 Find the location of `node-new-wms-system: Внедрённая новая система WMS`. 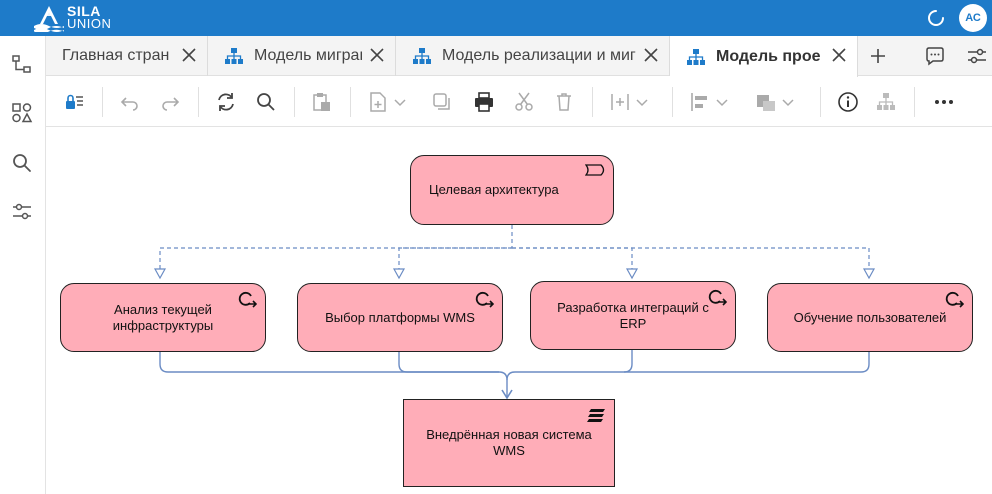

node-new-wms-system: Внедрённая новая система WMS is located at coordinates (509, 443).